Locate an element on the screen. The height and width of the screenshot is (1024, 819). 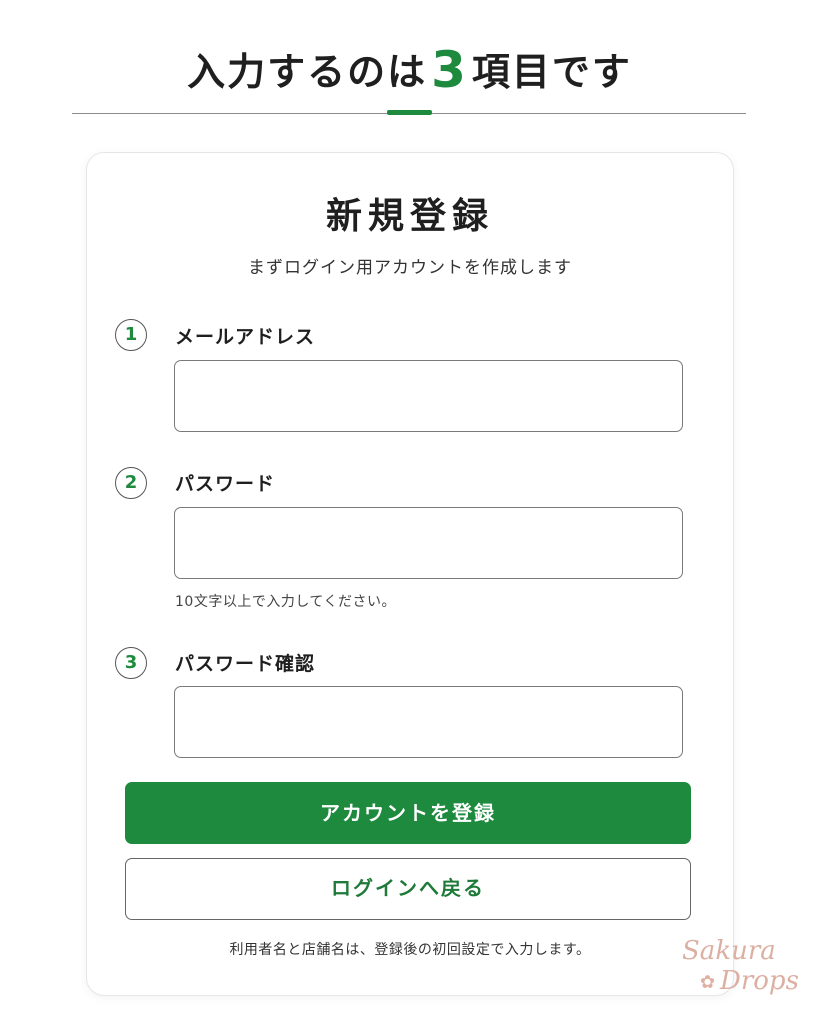
form-title: 新規登録 is located at coordinates (409, 216).